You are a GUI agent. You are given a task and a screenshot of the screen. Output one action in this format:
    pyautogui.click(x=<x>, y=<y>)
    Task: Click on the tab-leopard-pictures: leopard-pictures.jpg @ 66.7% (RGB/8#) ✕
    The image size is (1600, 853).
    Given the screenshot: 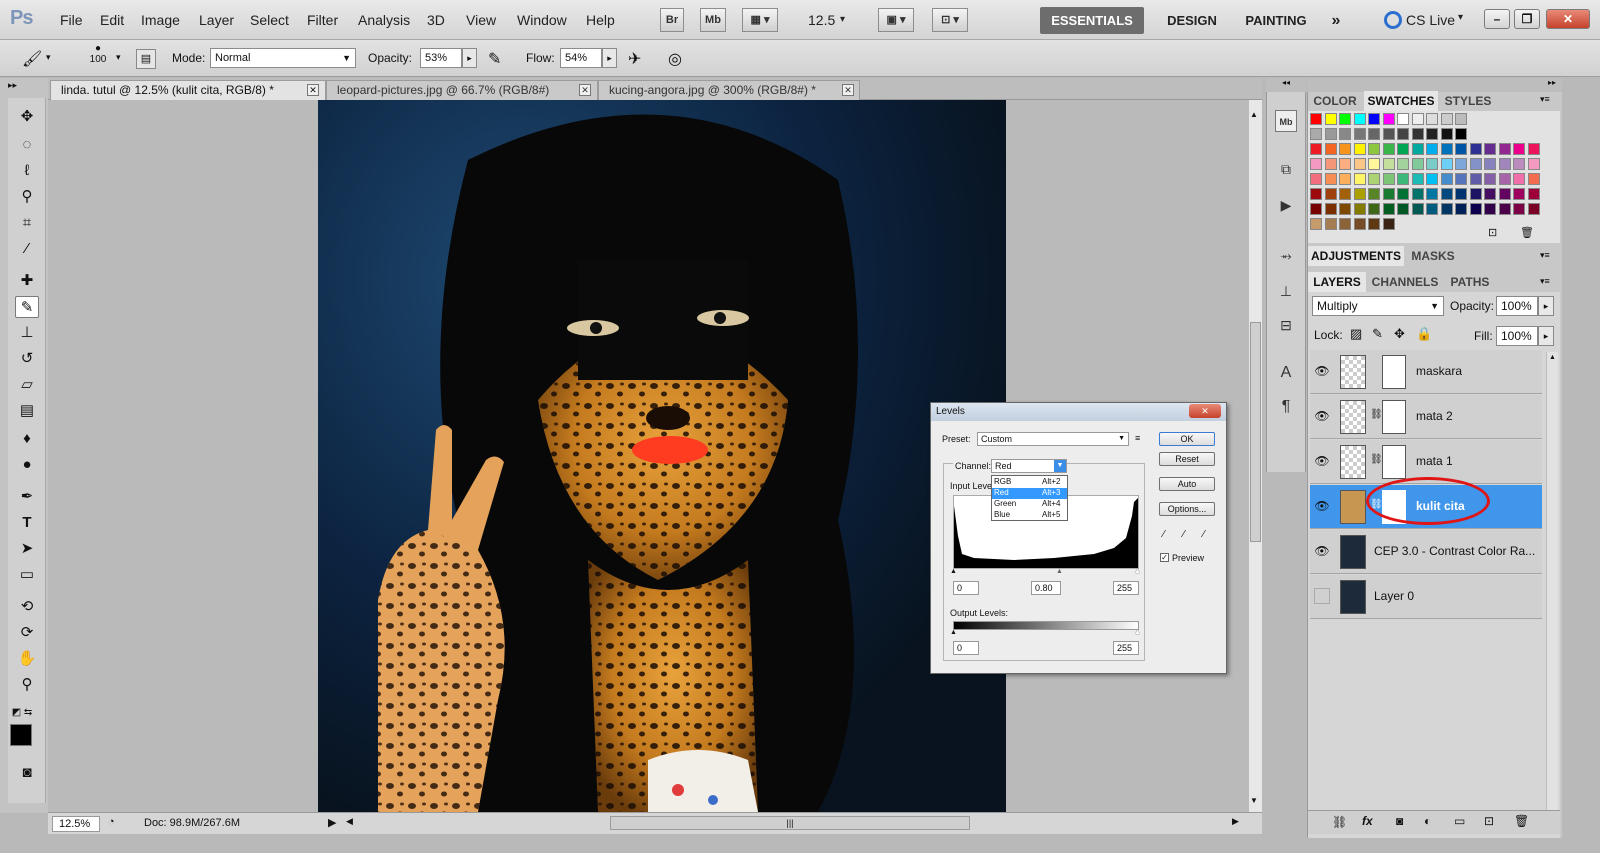 What is the action you would take?
    pyautogui.click(x=462, y=90)
    